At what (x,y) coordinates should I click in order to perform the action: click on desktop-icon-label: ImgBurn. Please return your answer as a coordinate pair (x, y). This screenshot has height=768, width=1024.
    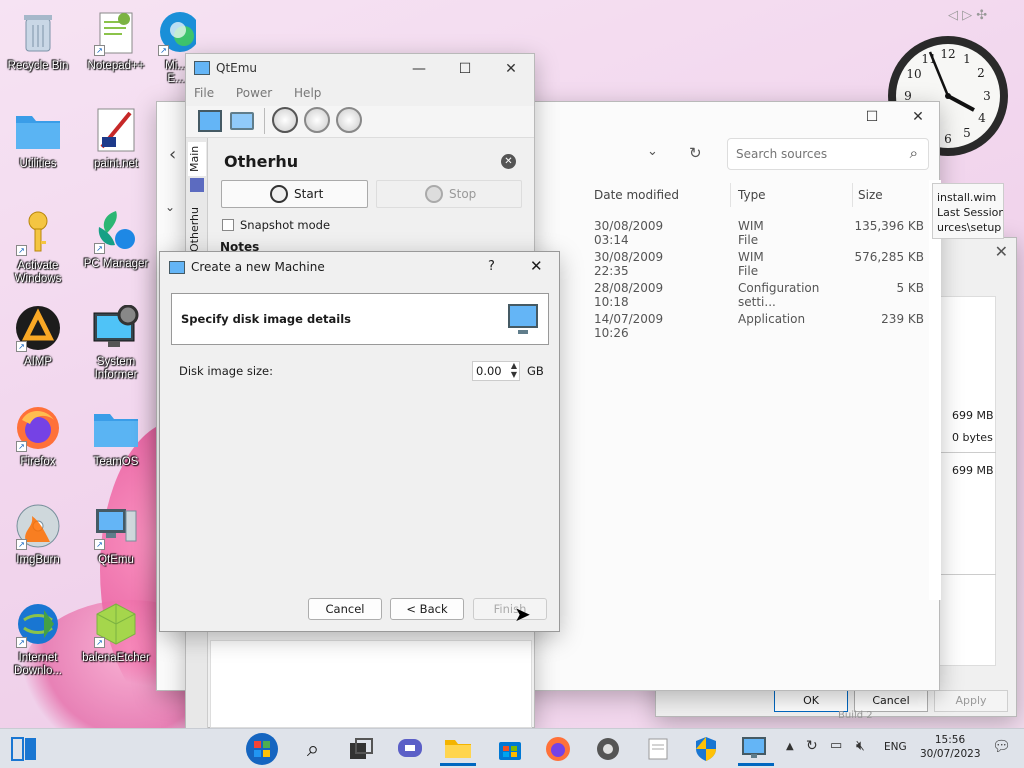
    Looking at the image, I should click on (38, 560).